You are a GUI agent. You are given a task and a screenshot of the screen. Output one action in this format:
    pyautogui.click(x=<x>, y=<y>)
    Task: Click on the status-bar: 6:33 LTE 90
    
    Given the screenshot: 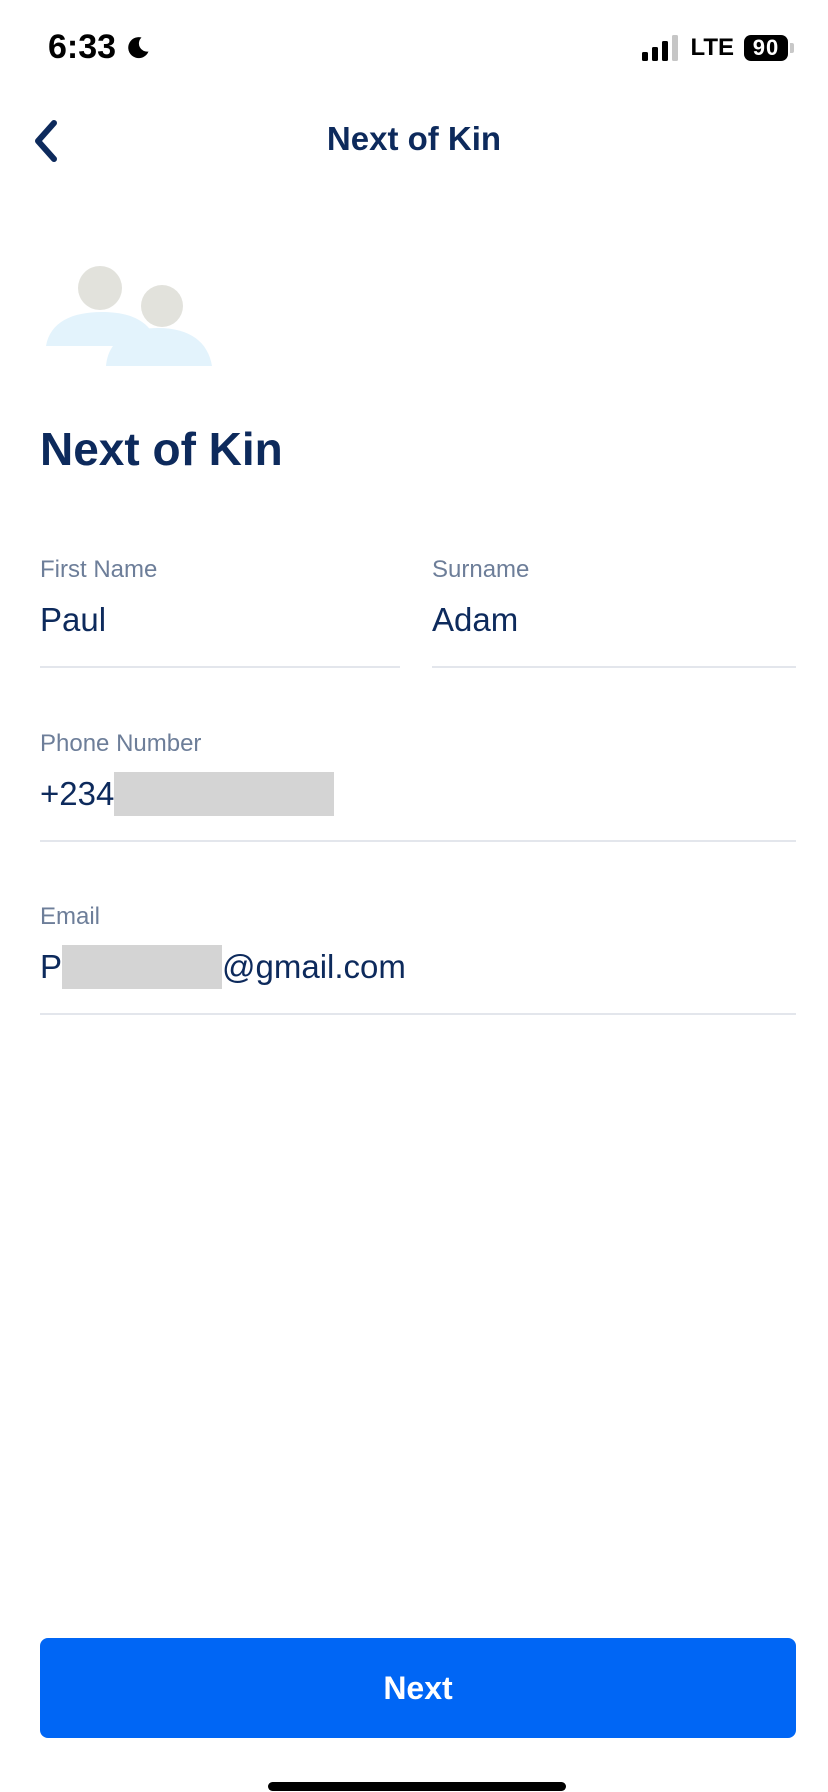 What is the action you would take?
    pyautogui.click(x=414, y=50)
    